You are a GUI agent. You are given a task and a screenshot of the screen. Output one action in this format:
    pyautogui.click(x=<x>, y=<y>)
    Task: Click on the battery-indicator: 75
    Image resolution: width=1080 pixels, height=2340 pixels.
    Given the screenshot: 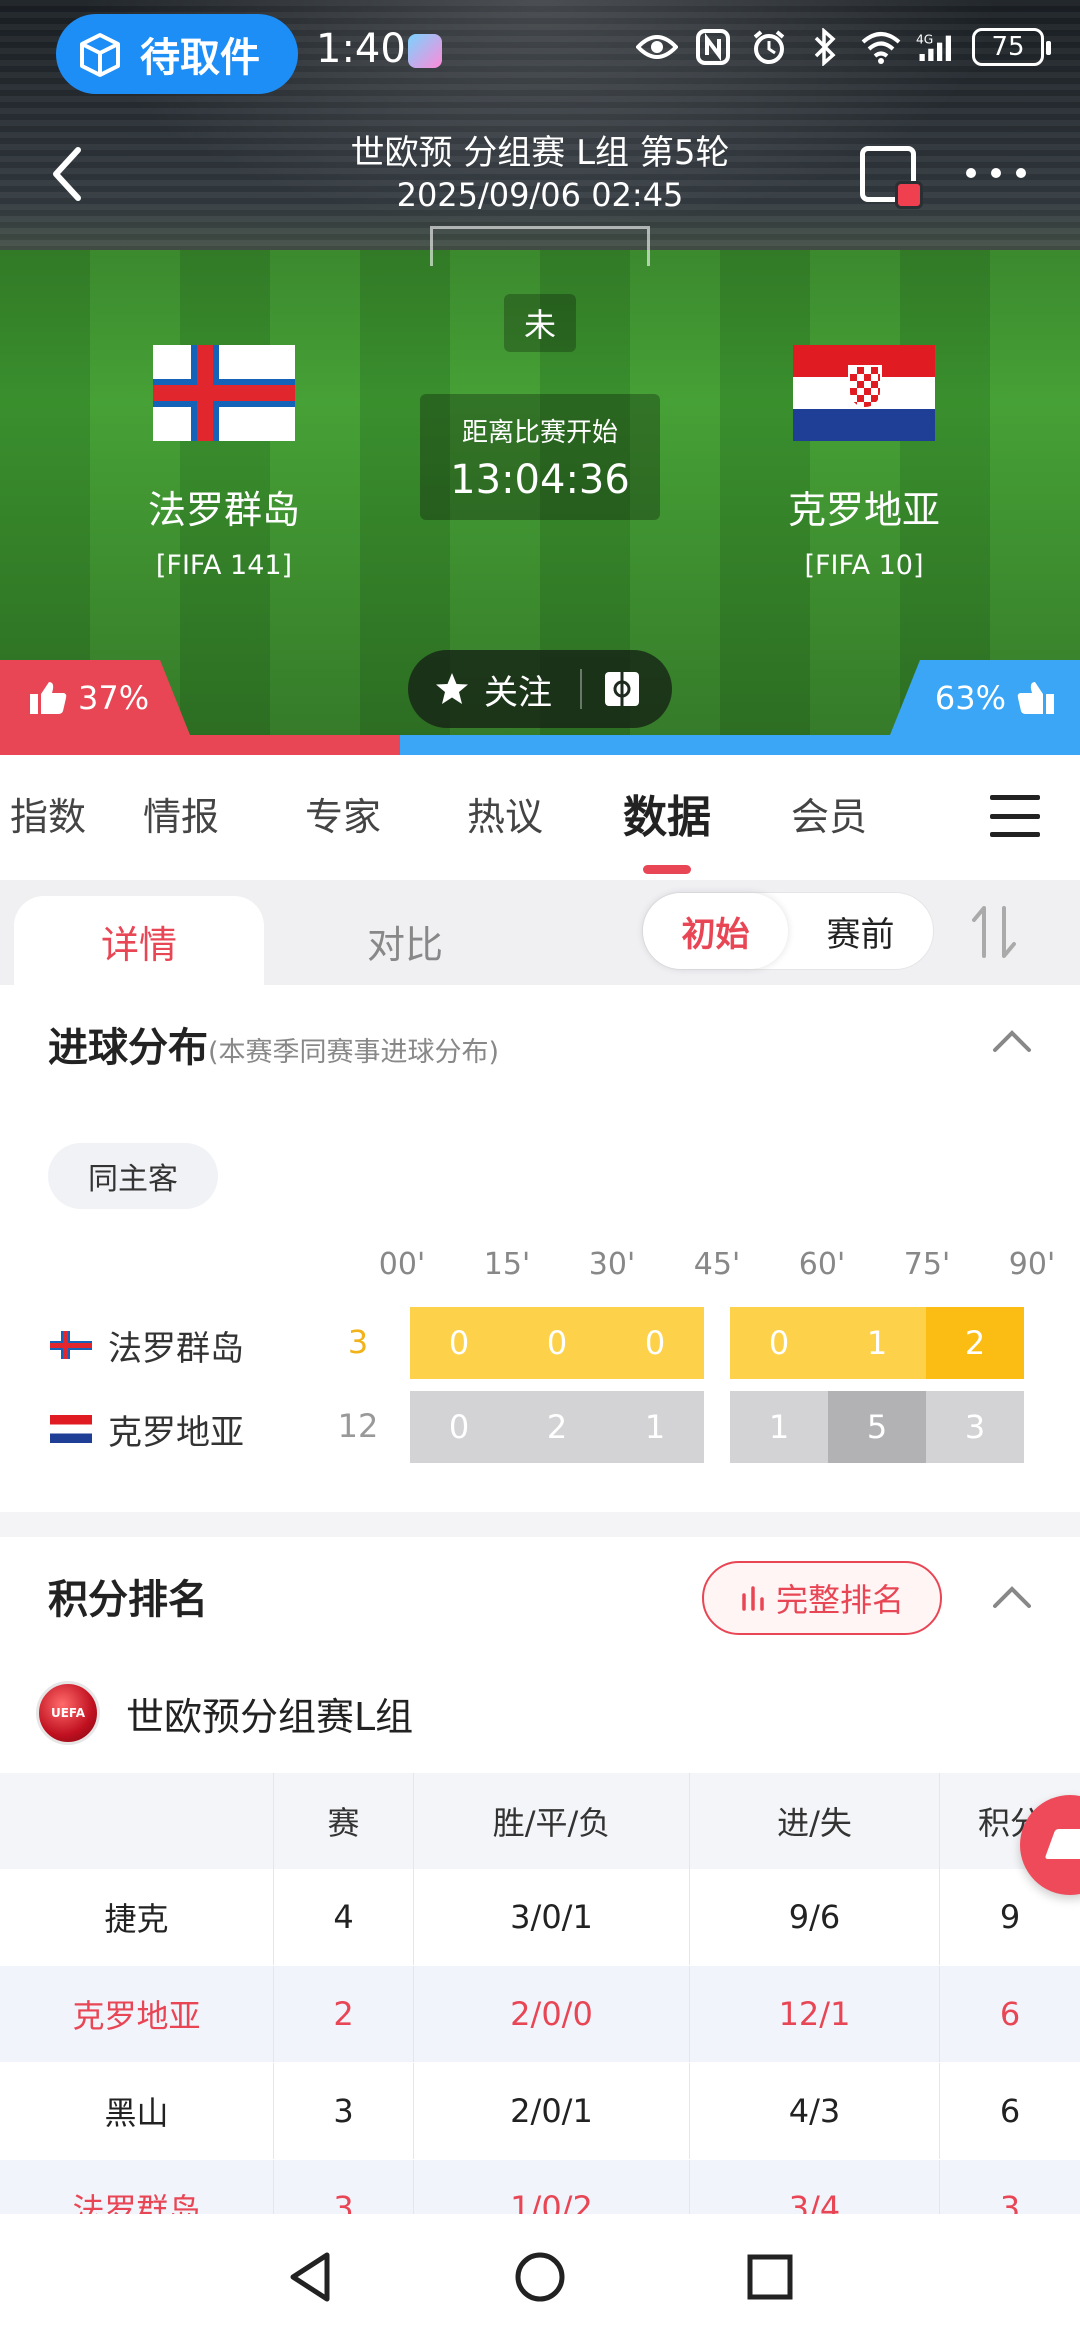 What is the action you would take?
    pyautogui.click(x=1011, y=47)
    